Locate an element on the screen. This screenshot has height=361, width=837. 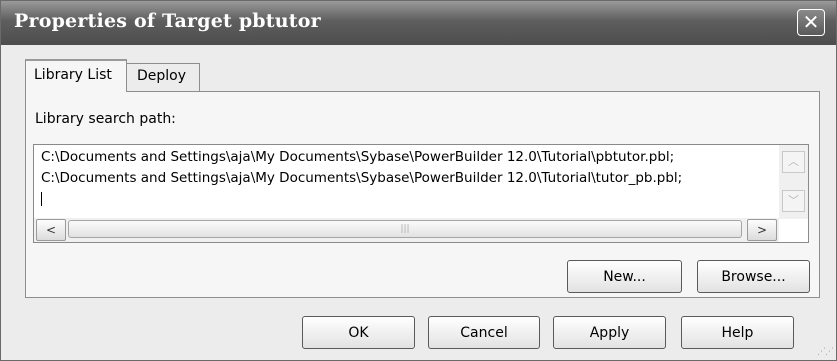
apply-button: Apply is located at coordinates (609, 332).